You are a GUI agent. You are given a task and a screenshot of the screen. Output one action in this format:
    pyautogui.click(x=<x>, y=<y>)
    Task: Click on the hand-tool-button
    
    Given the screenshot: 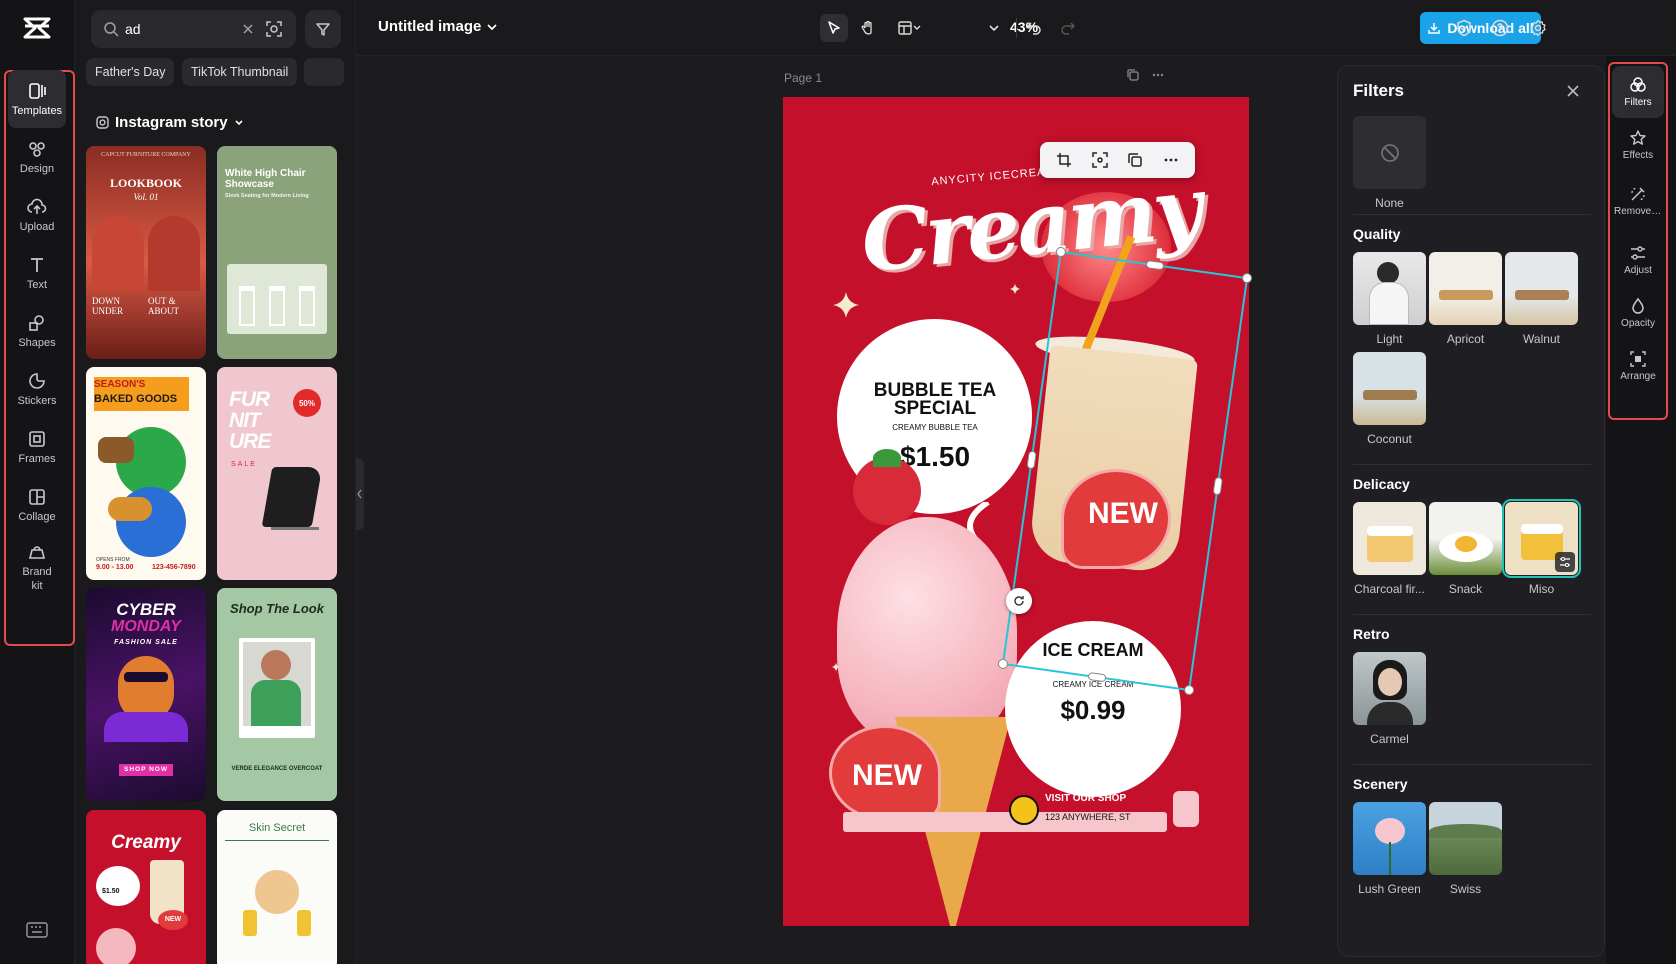 What is the action you would take?
    pyautogui.click(x=868, y=28)
    